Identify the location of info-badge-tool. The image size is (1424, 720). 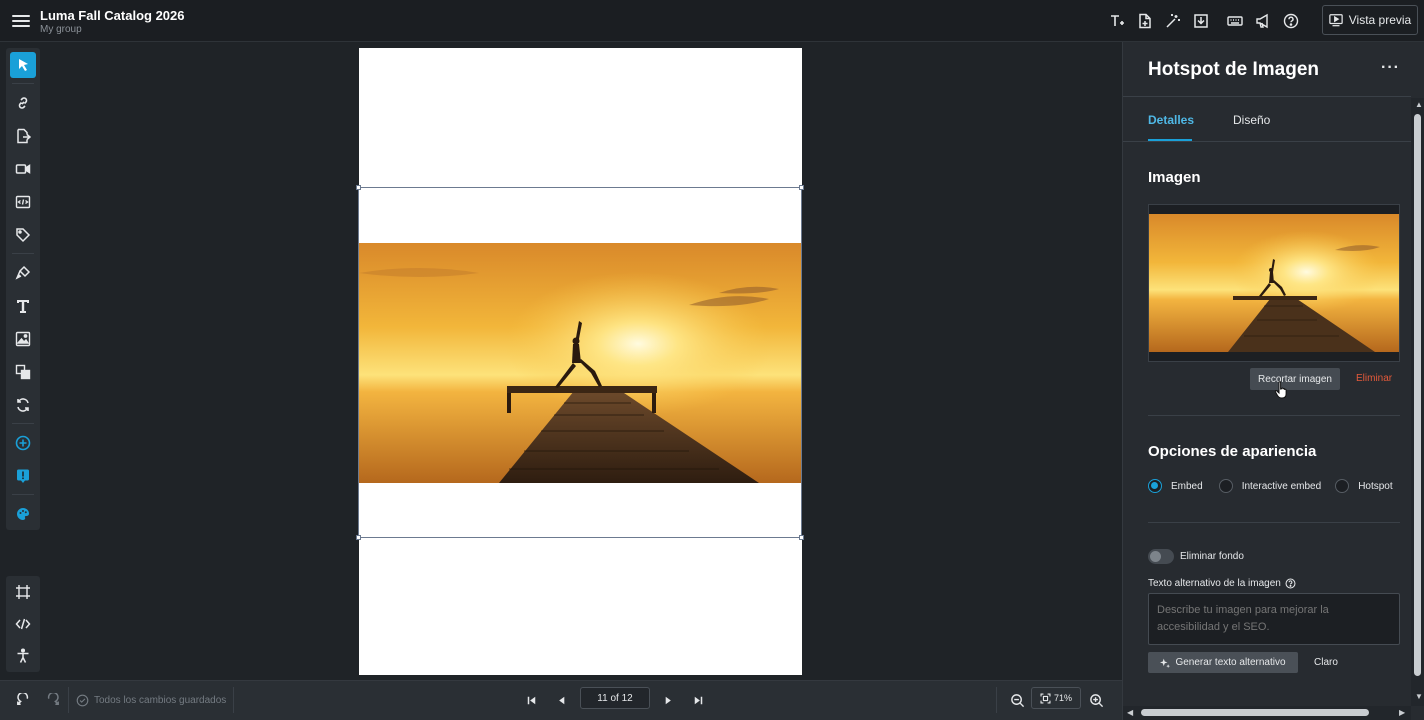
(23, 475).